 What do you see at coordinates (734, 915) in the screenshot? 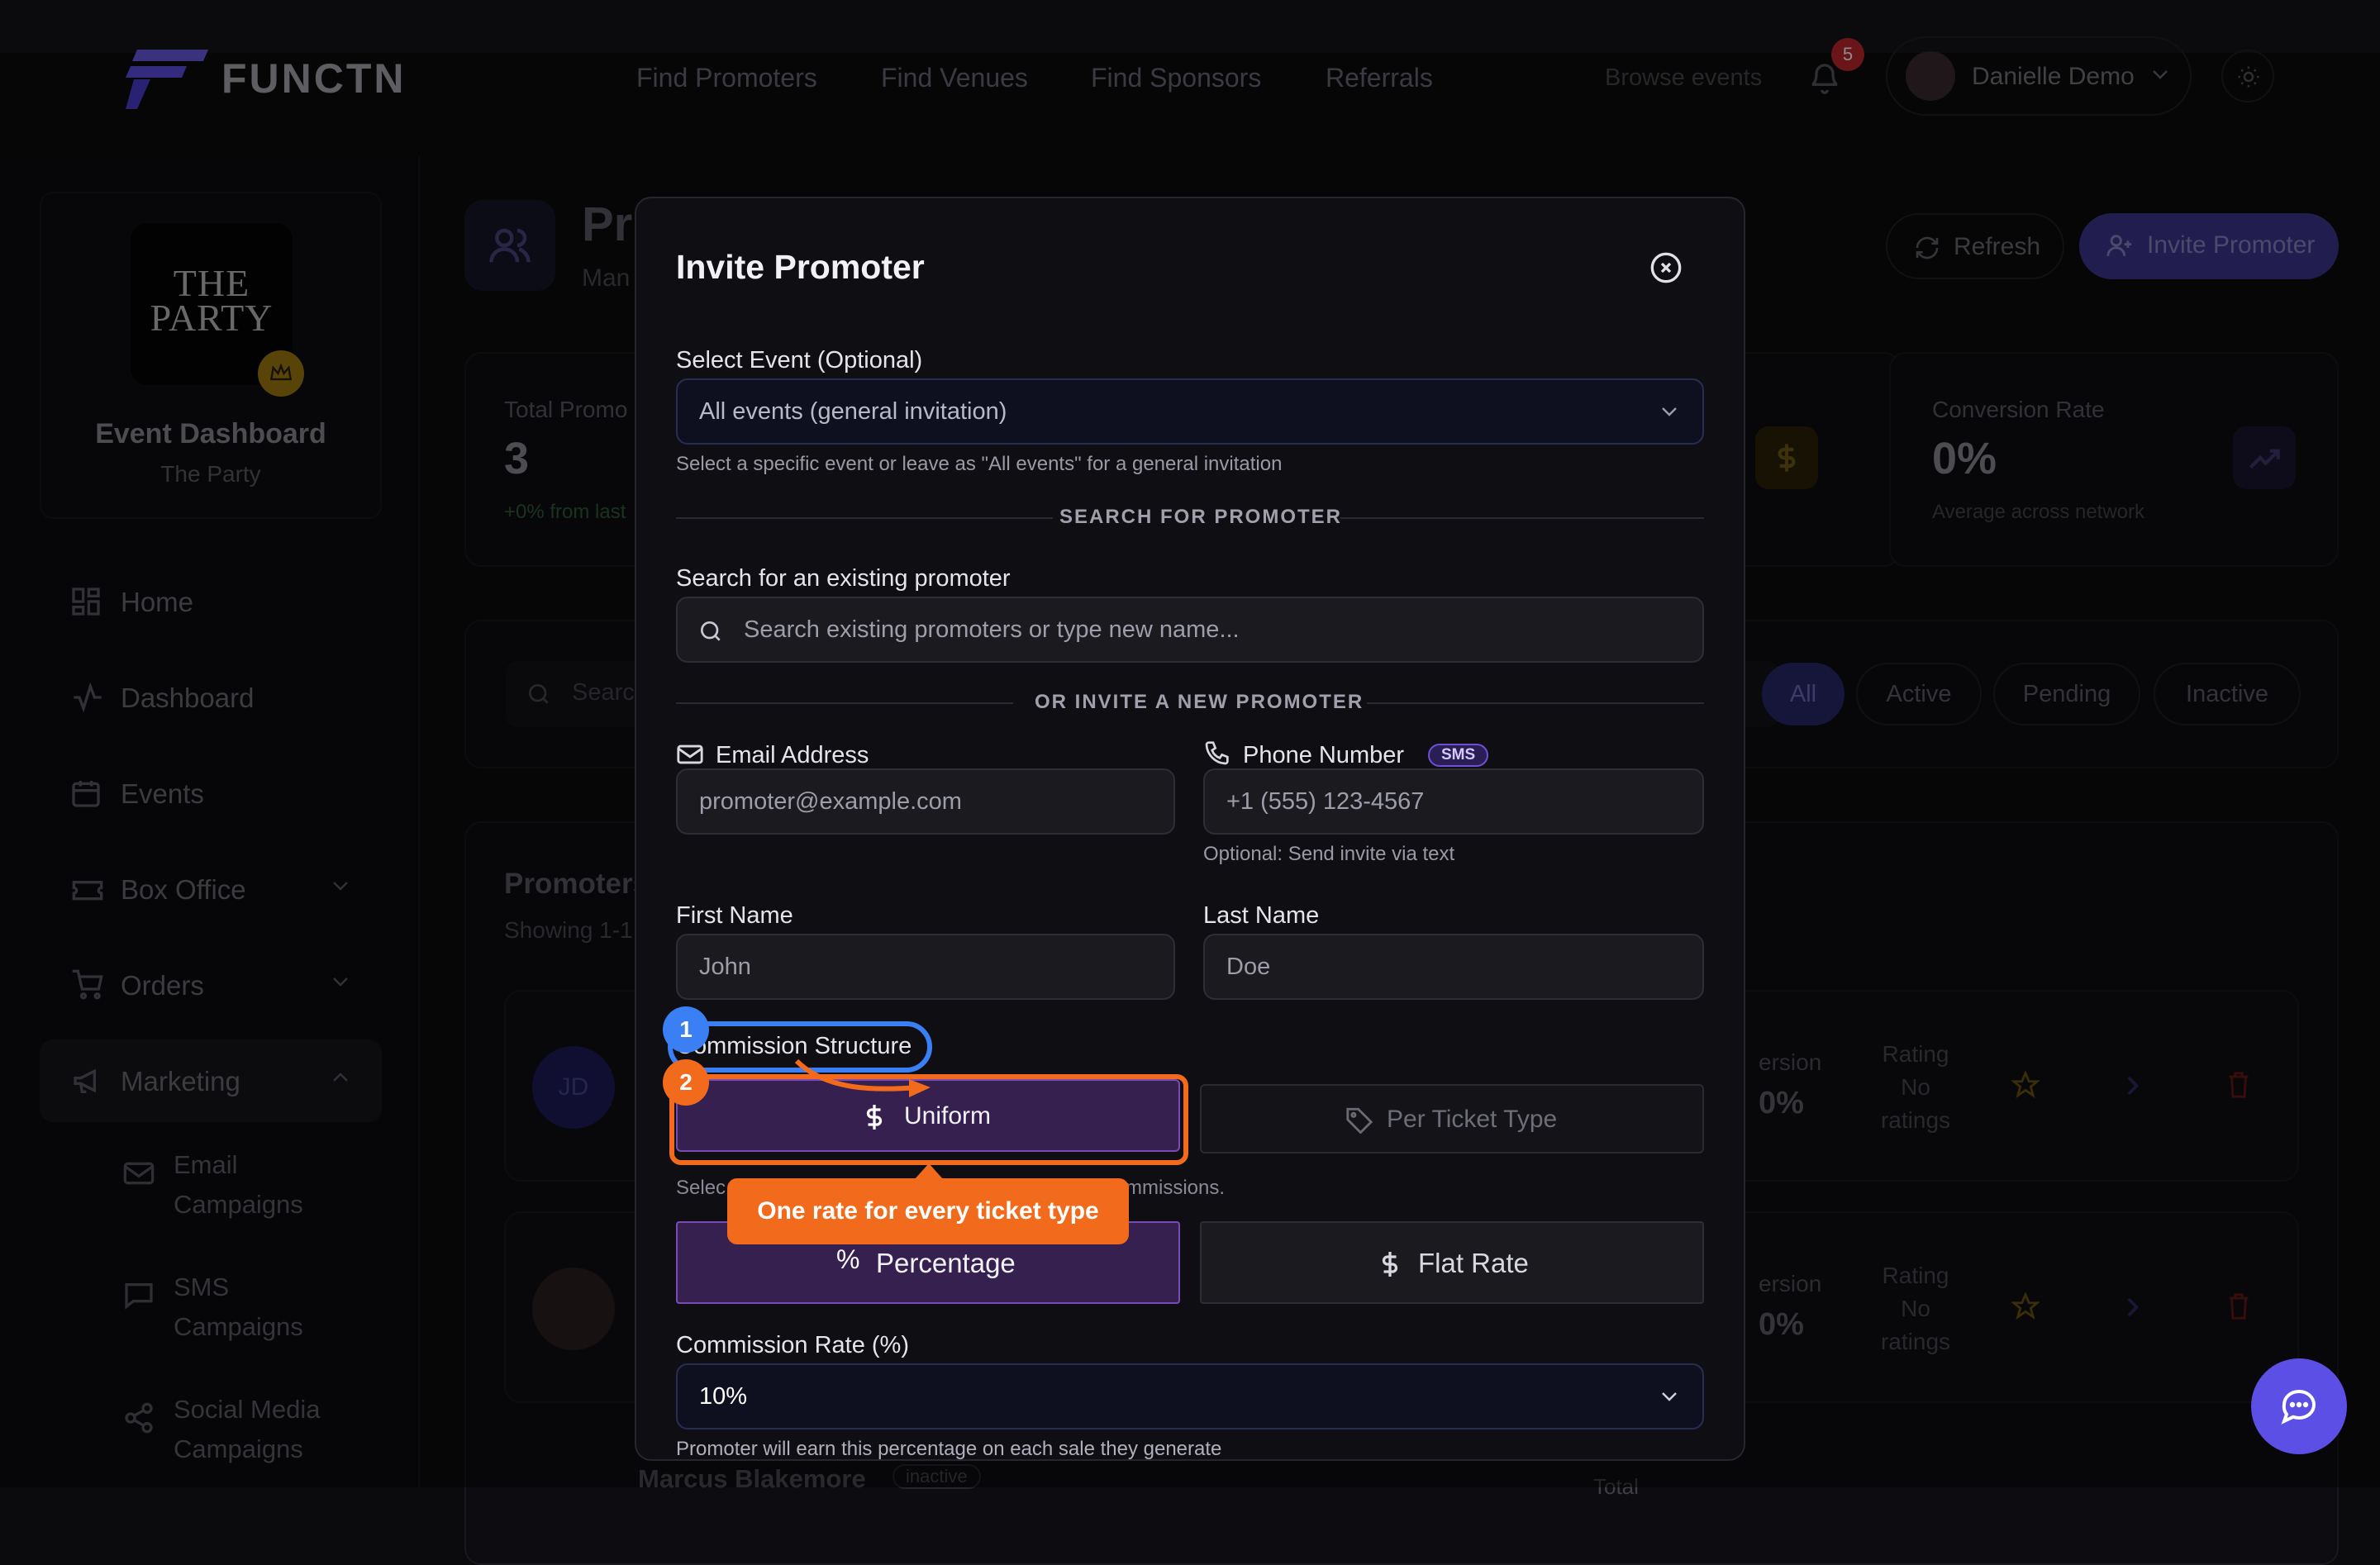
I see `first-name-label: First Name` at bounding box center [734, 915].